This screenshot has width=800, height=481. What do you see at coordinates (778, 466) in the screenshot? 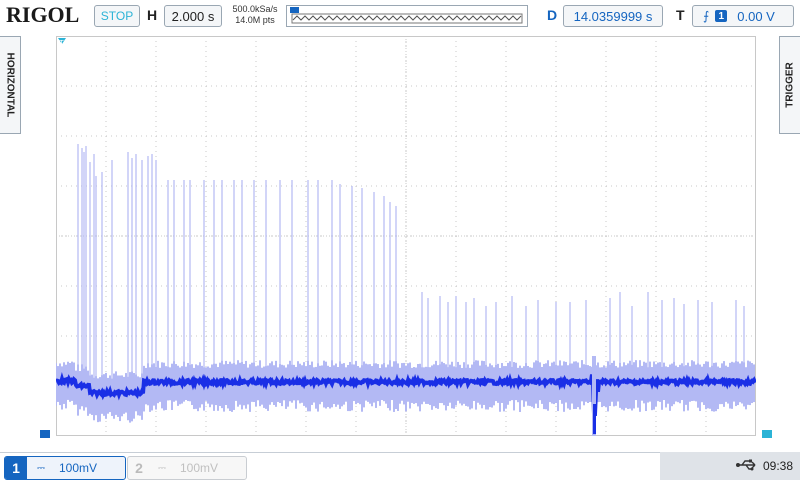
I see `clock: 09:38` at bounding box center [778, 466].